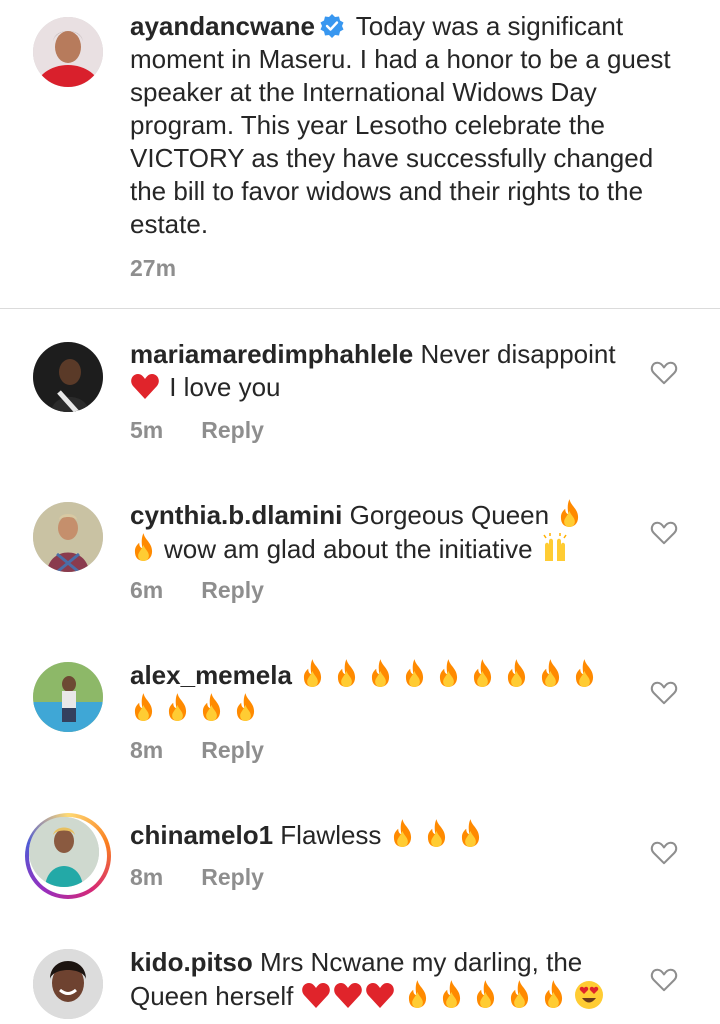  Describe the element at coordinates (236, 515) in the screenshot. I see `username: cynthia.b.dlamini` at that location.